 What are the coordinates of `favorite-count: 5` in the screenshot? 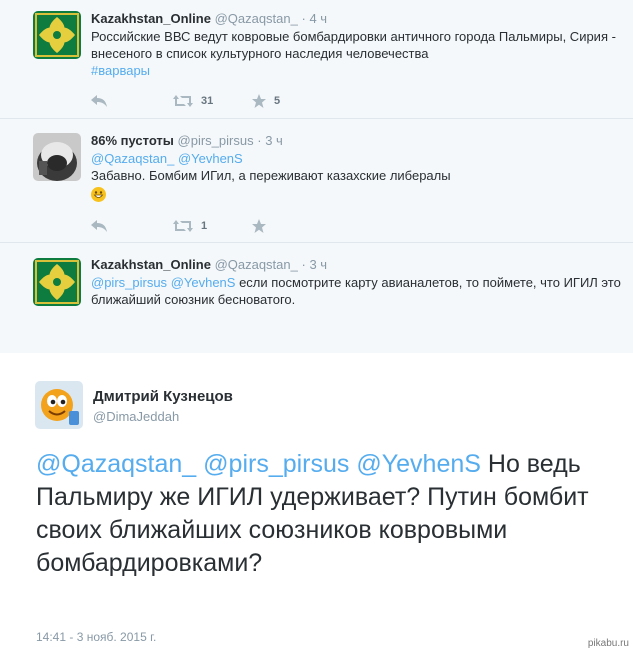 It's located at (277, 101).